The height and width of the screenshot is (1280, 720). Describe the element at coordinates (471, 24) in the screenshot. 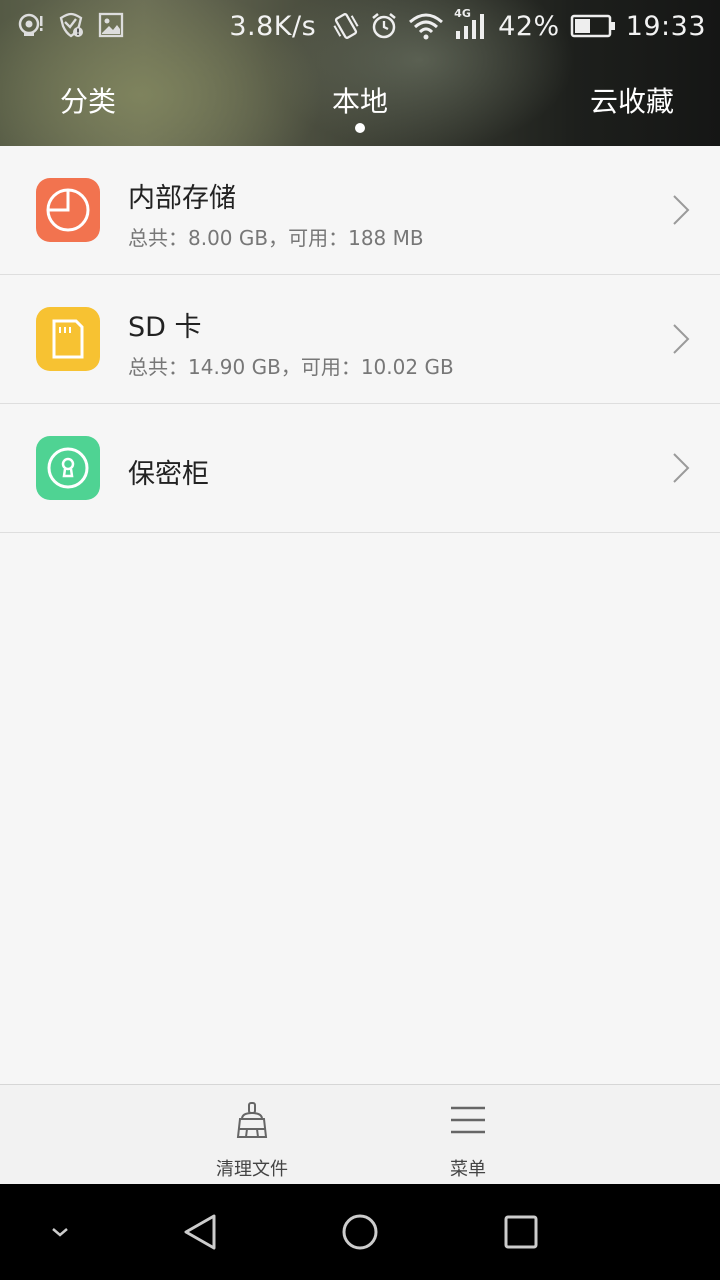

I see `signal-icon: 4G` at that location.